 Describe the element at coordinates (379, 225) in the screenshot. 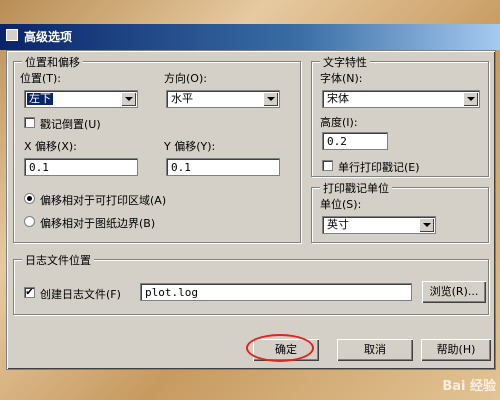

I see `units-select: 英寸` at that location.